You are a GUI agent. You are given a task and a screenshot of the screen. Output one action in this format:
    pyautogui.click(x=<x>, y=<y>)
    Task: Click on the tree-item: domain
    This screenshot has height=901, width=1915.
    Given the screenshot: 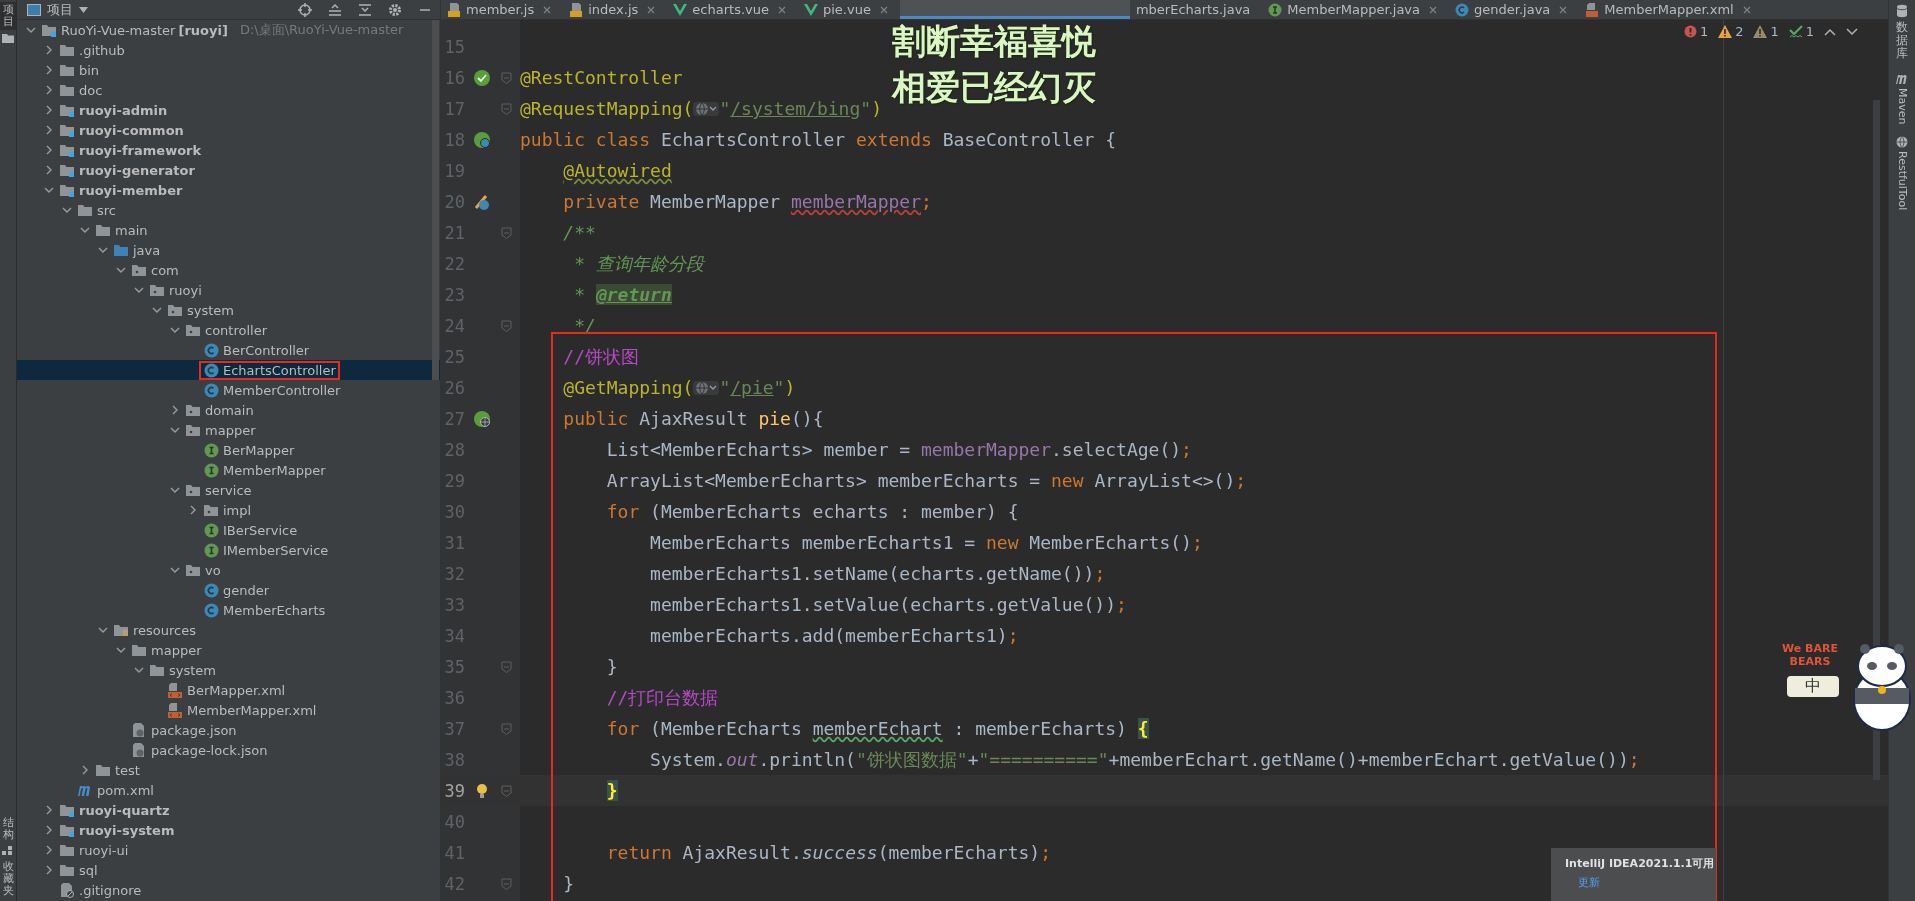 What is the action you would take?
    pyautogui.click(x=228, y=410)
    